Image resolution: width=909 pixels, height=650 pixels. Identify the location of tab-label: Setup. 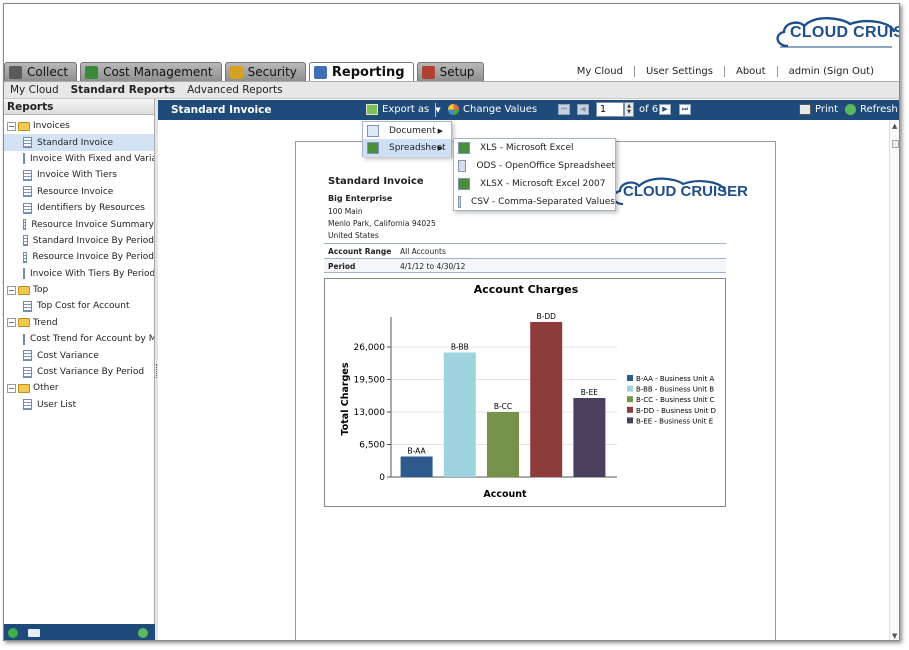
(457, 72).